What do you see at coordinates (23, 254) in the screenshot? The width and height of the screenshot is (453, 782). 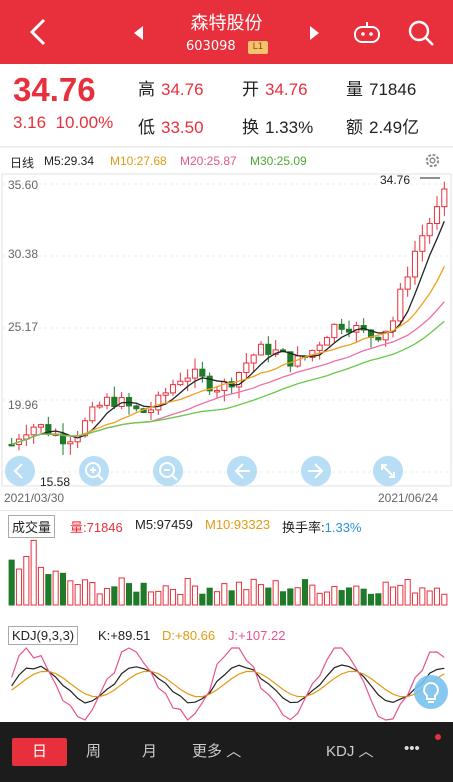 I see `y-label-2: 30.38` at bounding box center [23, 254].